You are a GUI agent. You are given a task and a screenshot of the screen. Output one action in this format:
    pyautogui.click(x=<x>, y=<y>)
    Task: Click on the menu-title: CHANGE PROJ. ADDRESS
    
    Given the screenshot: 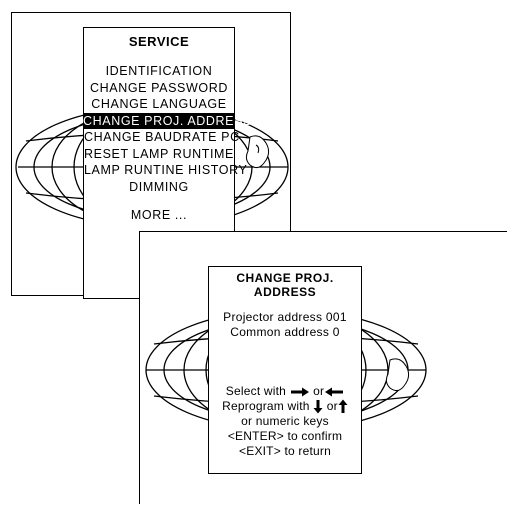 What is the action you would take?
    pyautogui.click(x=285, y=285)
    